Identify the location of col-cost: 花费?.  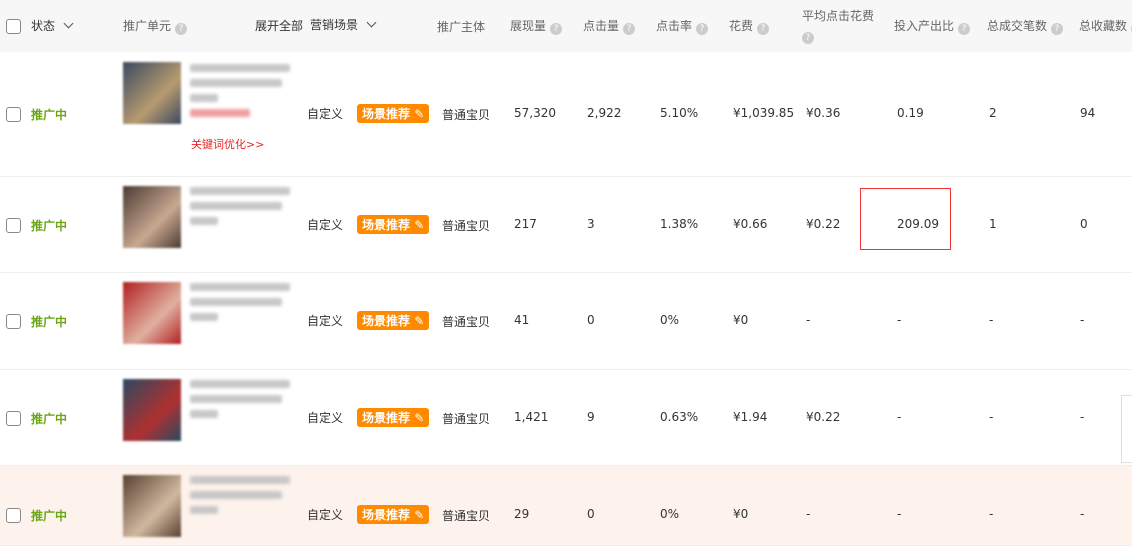
(749, 26).